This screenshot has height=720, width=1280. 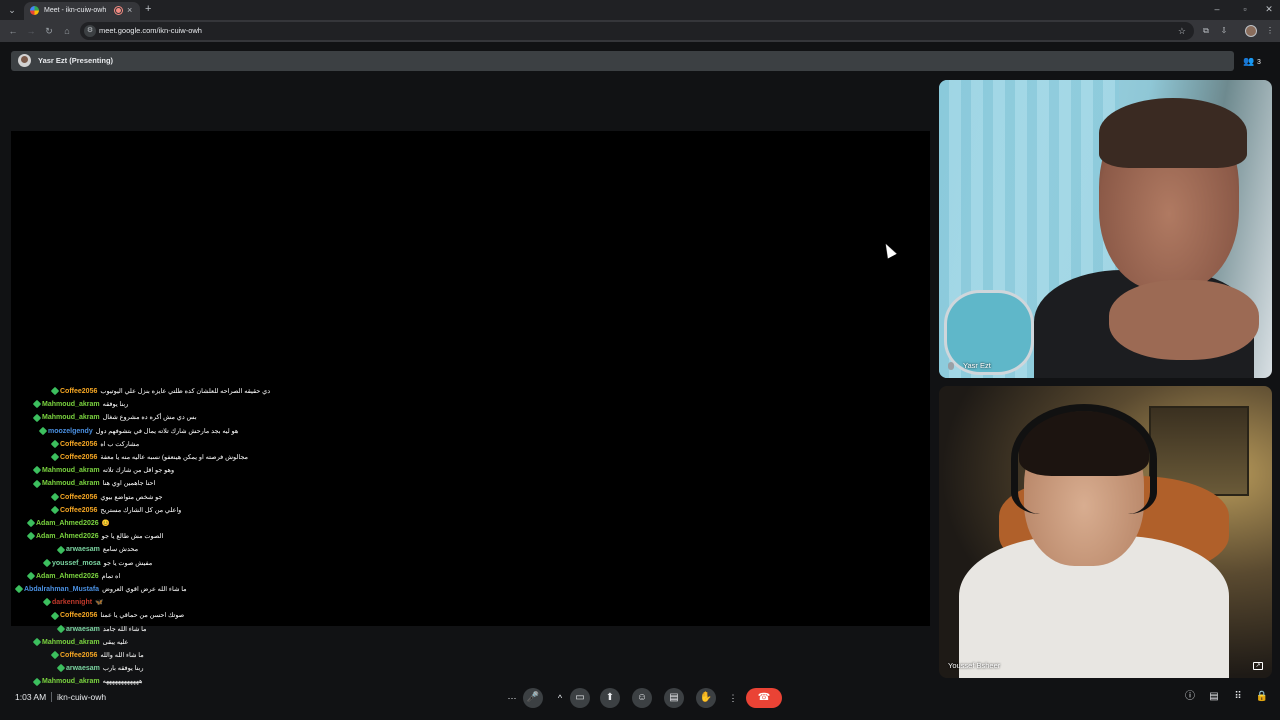 I want to click on reactions-button: ☺, so click(x=642, y=698).